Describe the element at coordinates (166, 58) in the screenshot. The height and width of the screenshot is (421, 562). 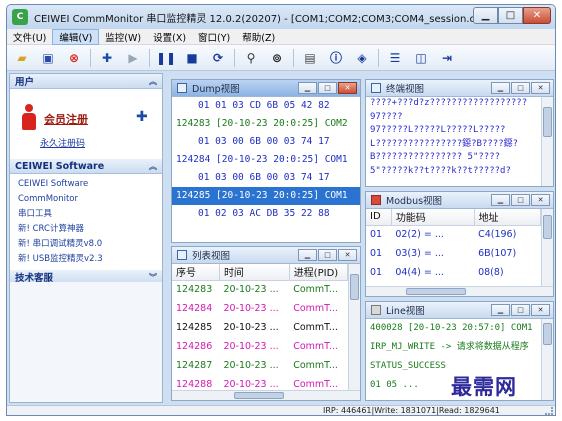
I see `pause-icon: ❚❚` at that location.